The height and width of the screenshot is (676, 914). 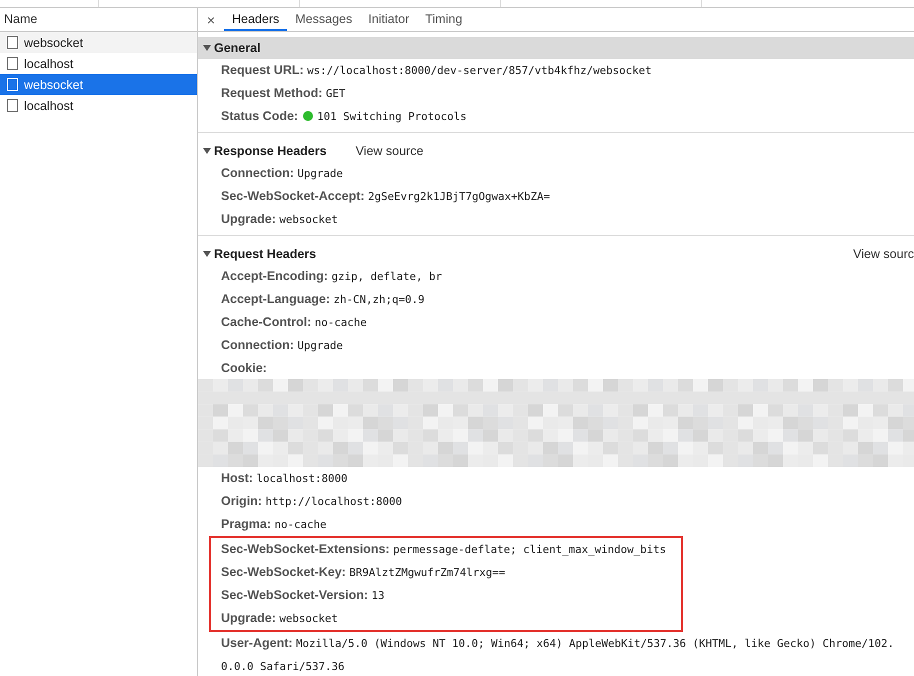 What do you see at coordinates (284, 478) in the screenshot?
I see `header-line: Host: localhost:8000` at bounding box center [284, 478].